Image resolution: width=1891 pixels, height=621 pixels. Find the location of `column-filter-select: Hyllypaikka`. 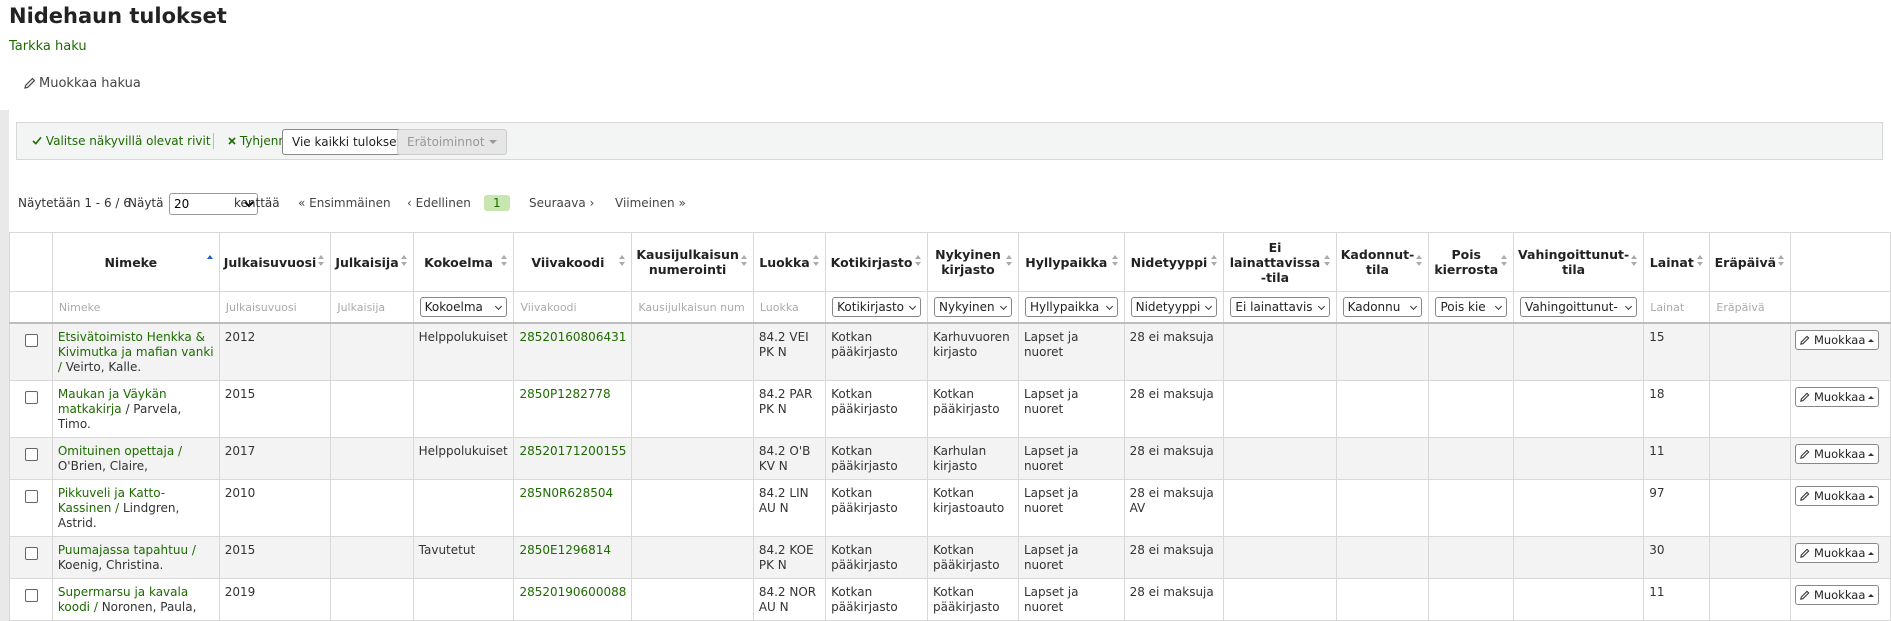

column-filter-select: Hyllypaikka is located at coordinates (1071, 307).